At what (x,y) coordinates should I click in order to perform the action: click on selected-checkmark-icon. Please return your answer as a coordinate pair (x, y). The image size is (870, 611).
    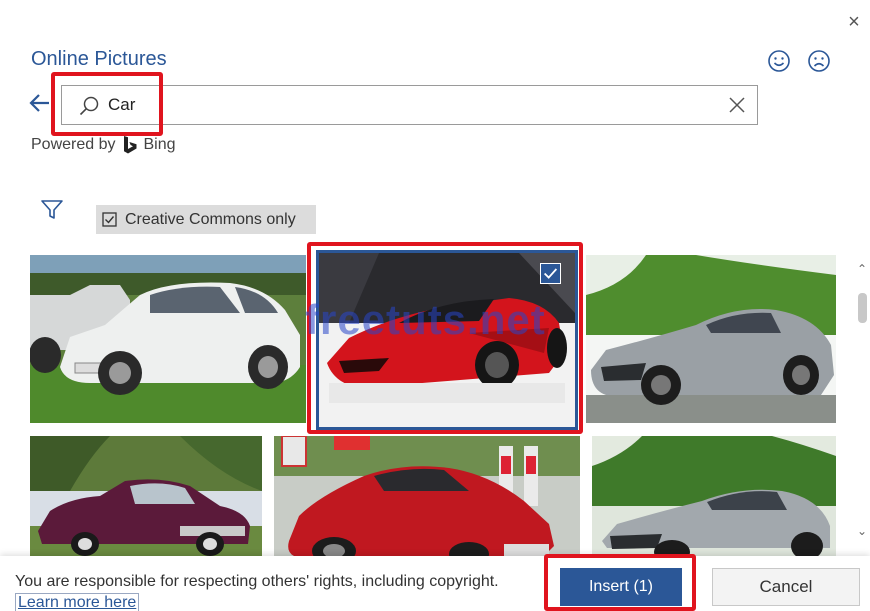
    Looking at the image, I should click on (550, 273).